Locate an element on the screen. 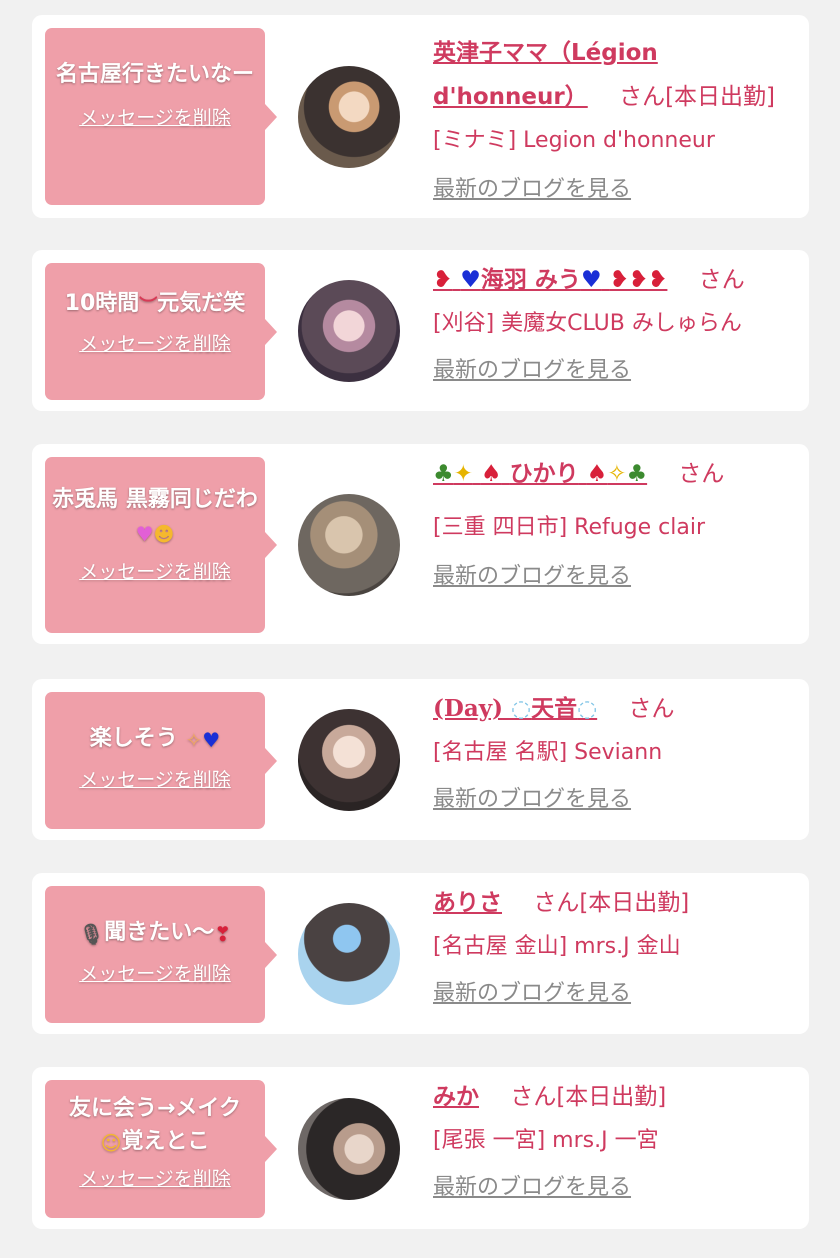 Image resolution: width=840 pixels, height=1258 pixels. cast-name-link: ありさ is located at coordinates (467, 903).